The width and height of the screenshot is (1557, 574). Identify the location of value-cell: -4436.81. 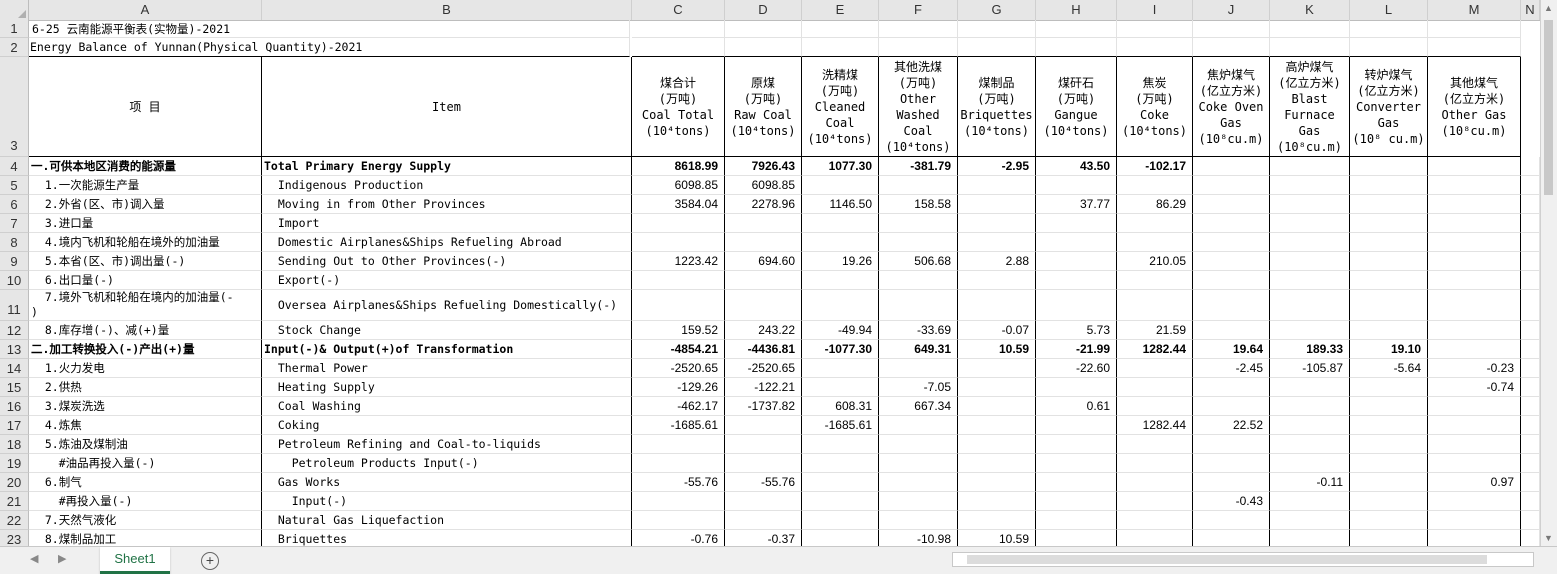
(763, 349).